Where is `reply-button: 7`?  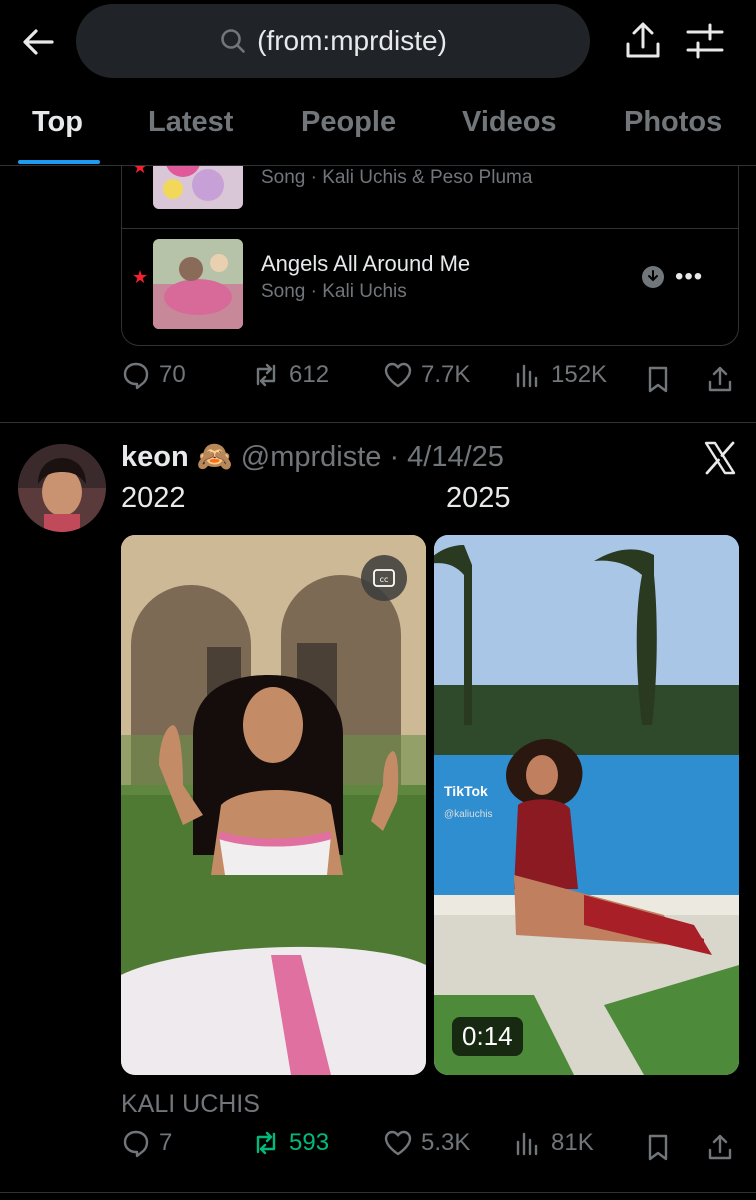 reply-button: 7 is located at coordinates (146, 1143).